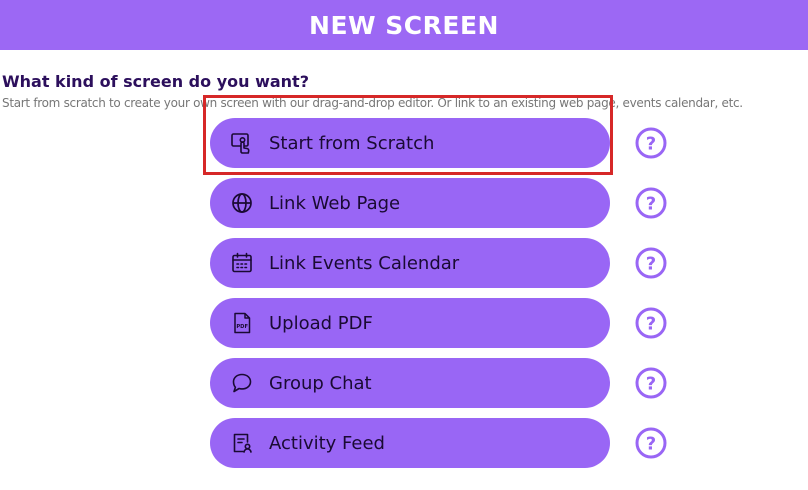  Describe the element at coordinates (242, 383) in the screenshot. I see `chat-bubble-icon` at that location.